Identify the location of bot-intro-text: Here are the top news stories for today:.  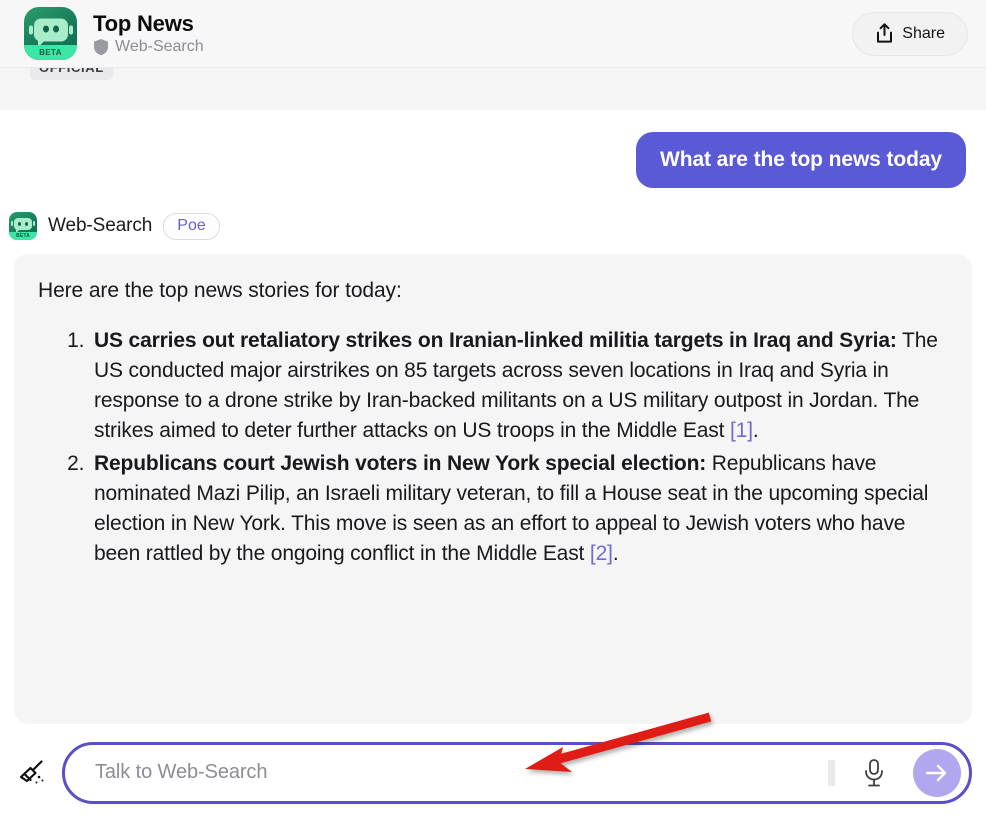
(220, 290).